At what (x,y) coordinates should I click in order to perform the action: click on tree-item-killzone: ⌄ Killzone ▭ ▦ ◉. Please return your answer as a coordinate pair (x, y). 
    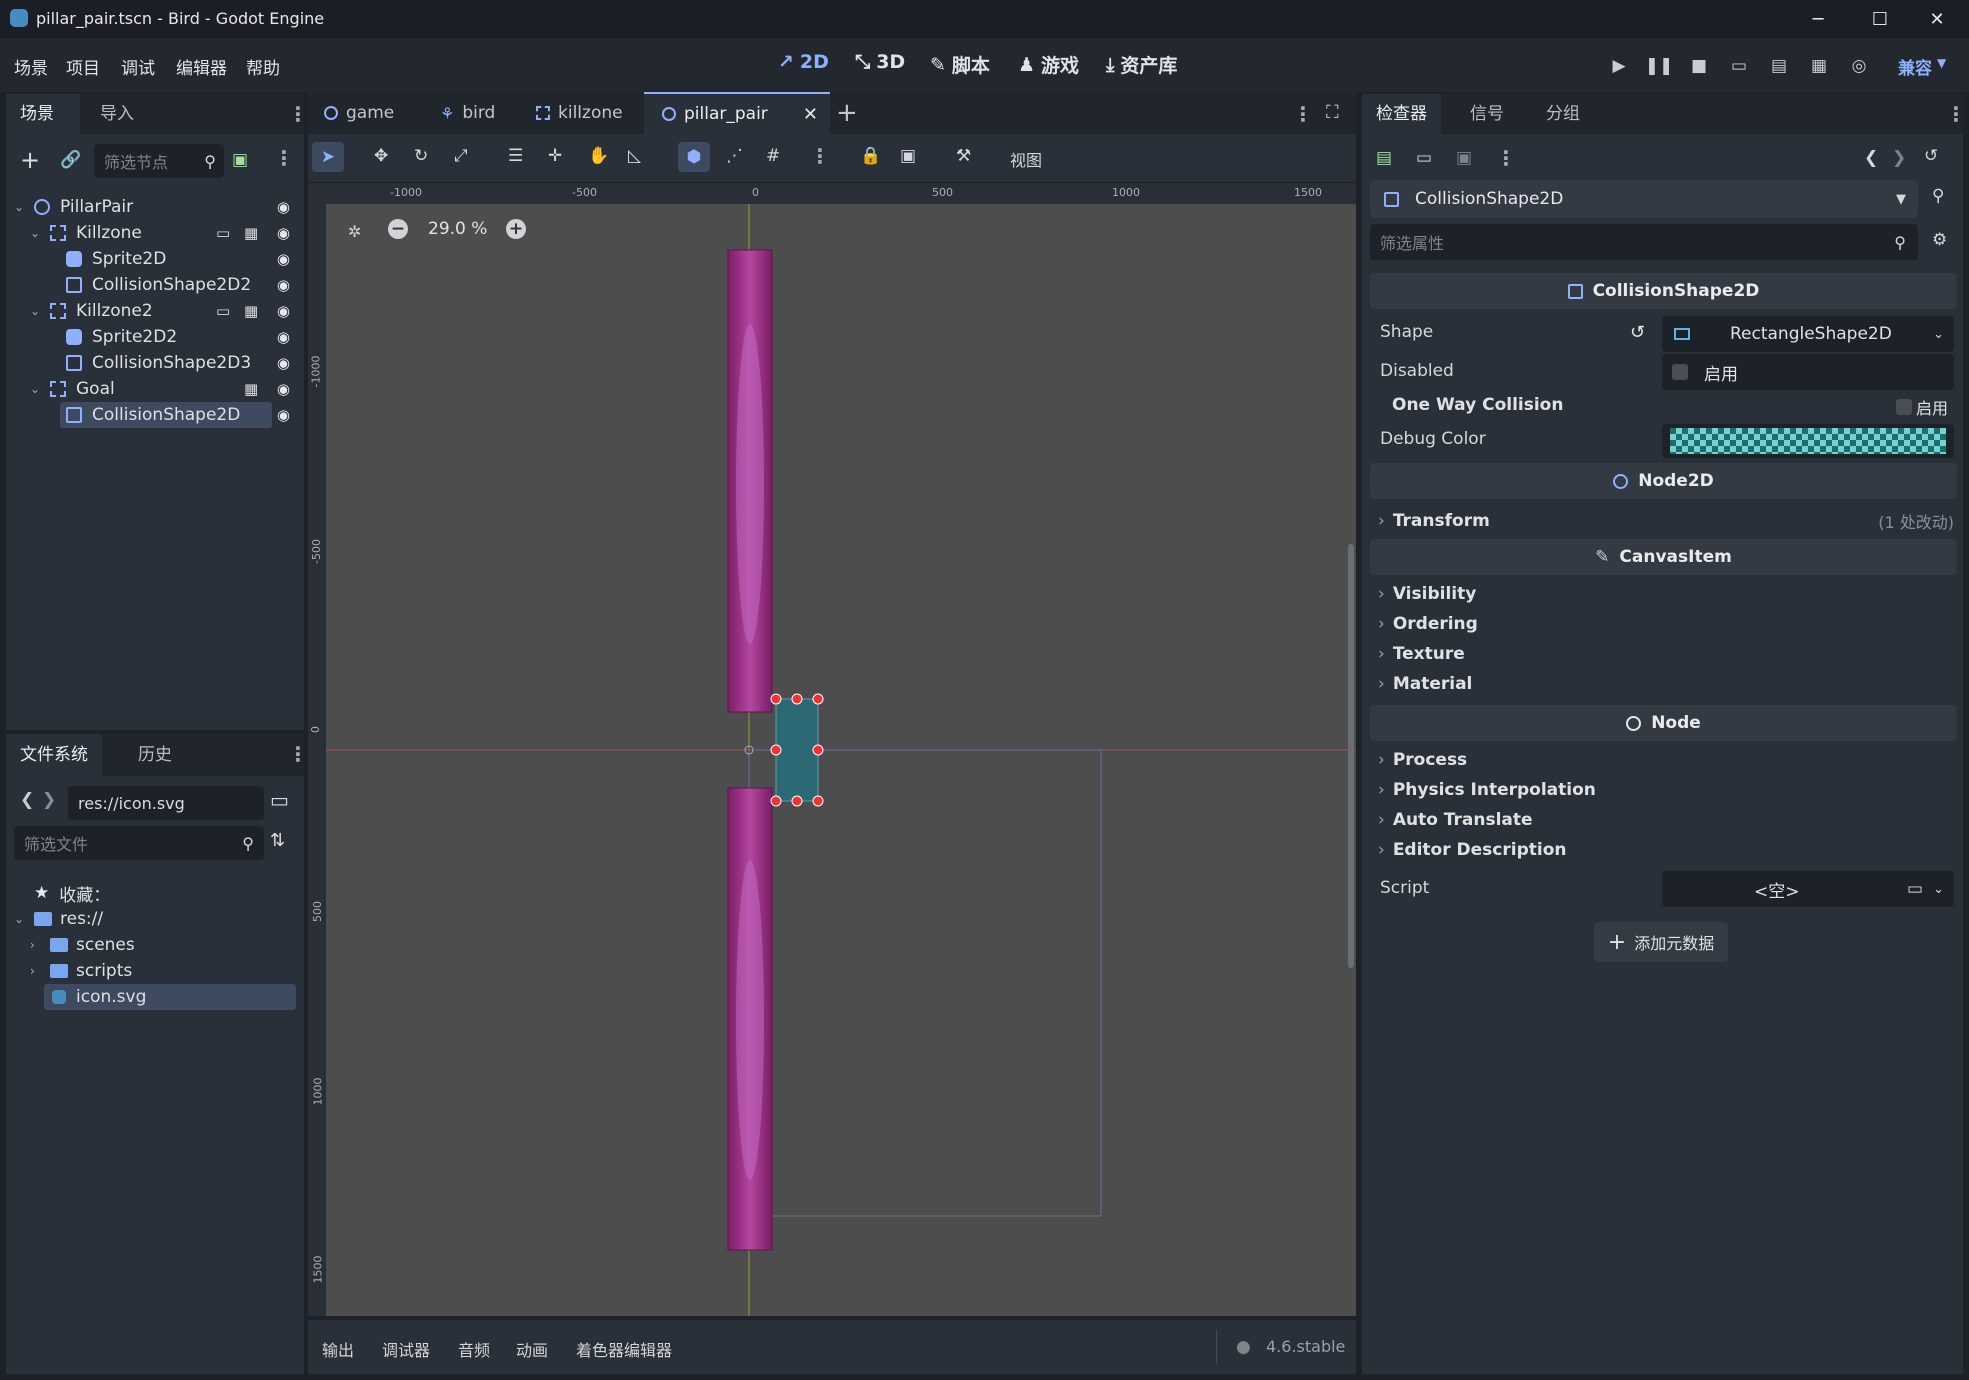
    Looking at the image, I should click on (155, 233).